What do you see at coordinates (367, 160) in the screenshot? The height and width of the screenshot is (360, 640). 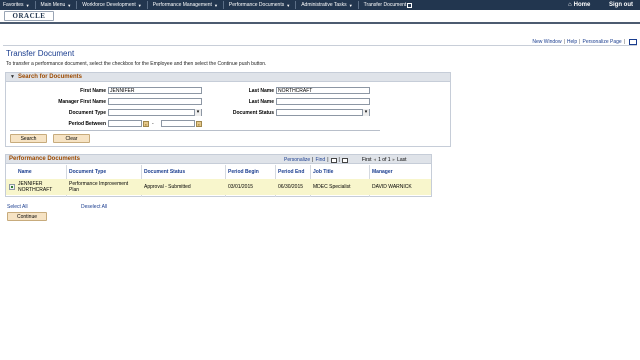 I see `first-page-link: First` at bounding box center [367, 160].